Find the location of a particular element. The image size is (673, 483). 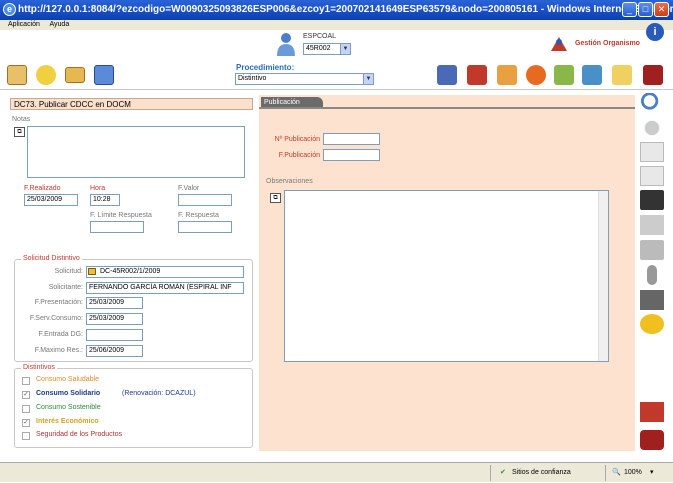

checkbox-interes-economico: ✓ is located at coordinates (26, 423).